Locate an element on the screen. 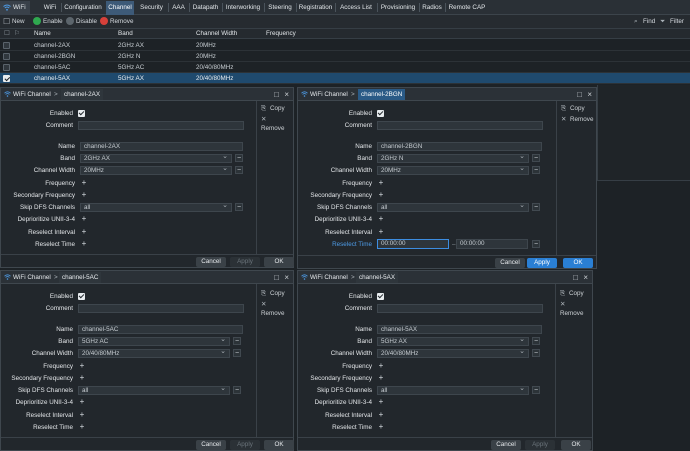 The width and height of the screenshot is (690, 451). reselect-time-to-input: 00:00:00 is located at coordinates (492, 244).